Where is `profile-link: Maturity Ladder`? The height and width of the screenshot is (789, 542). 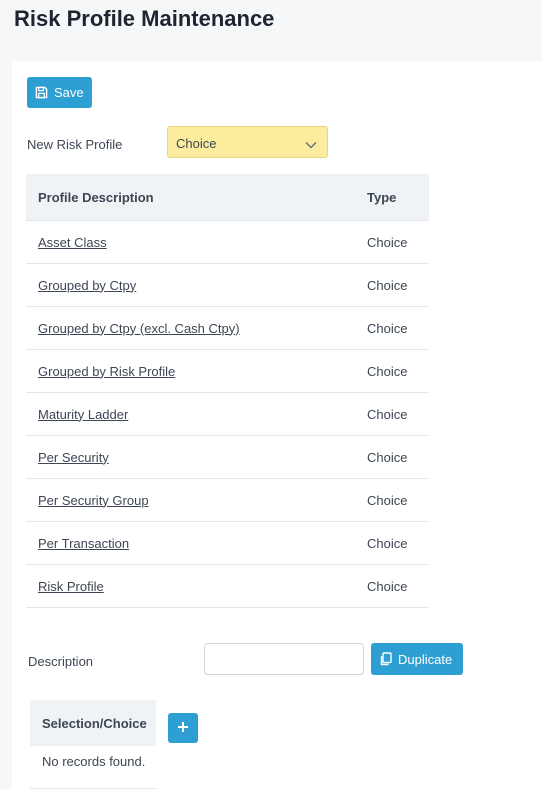 profile-link: Maturity Ladder is located at coordinates (83, 414).